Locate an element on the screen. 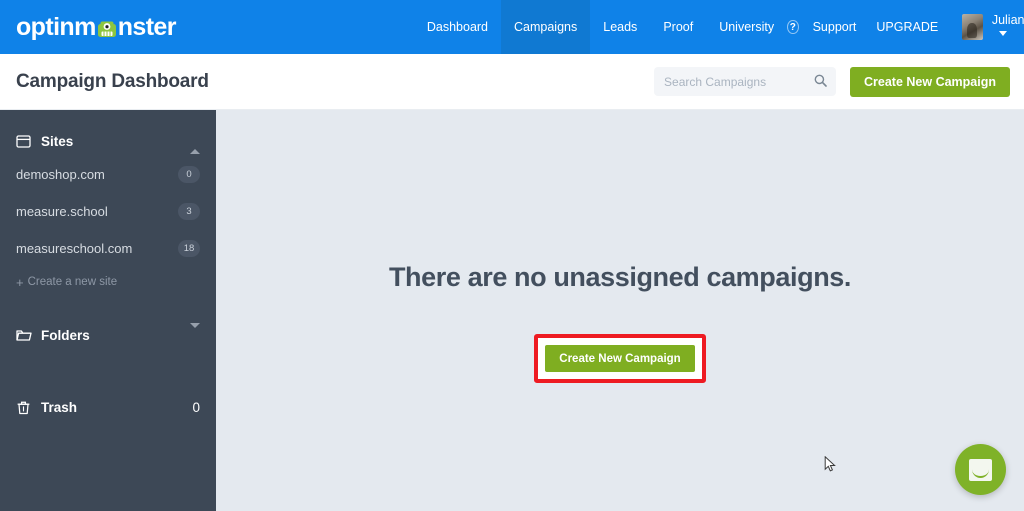 The height and width of the screenshot is (511, 1024). user-menu: Julian is located at coordinates (1008, 27).